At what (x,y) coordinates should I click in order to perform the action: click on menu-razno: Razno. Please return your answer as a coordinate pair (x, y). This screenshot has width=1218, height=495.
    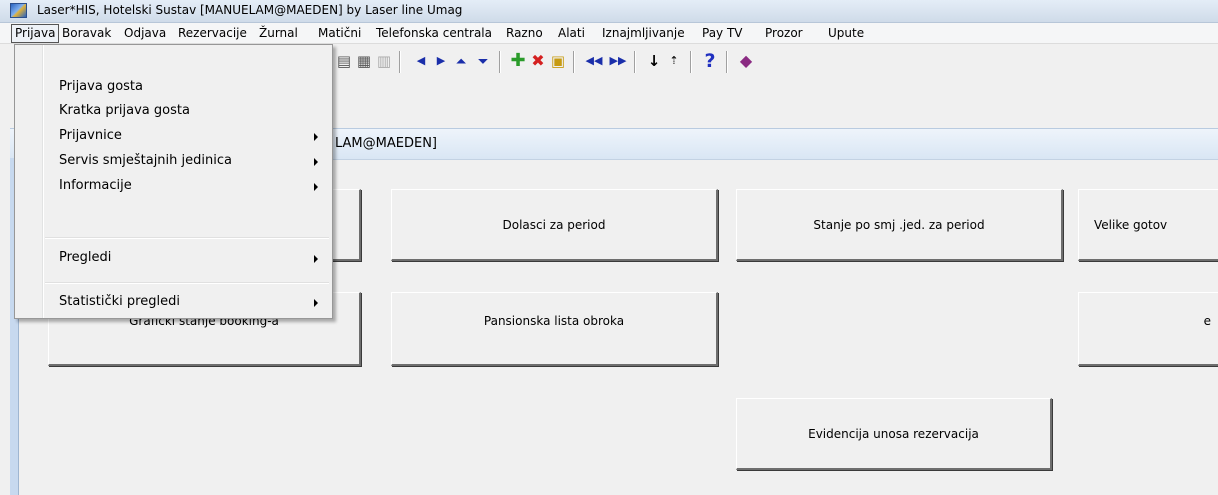
    Looking at the image, I should click on (524, 33).